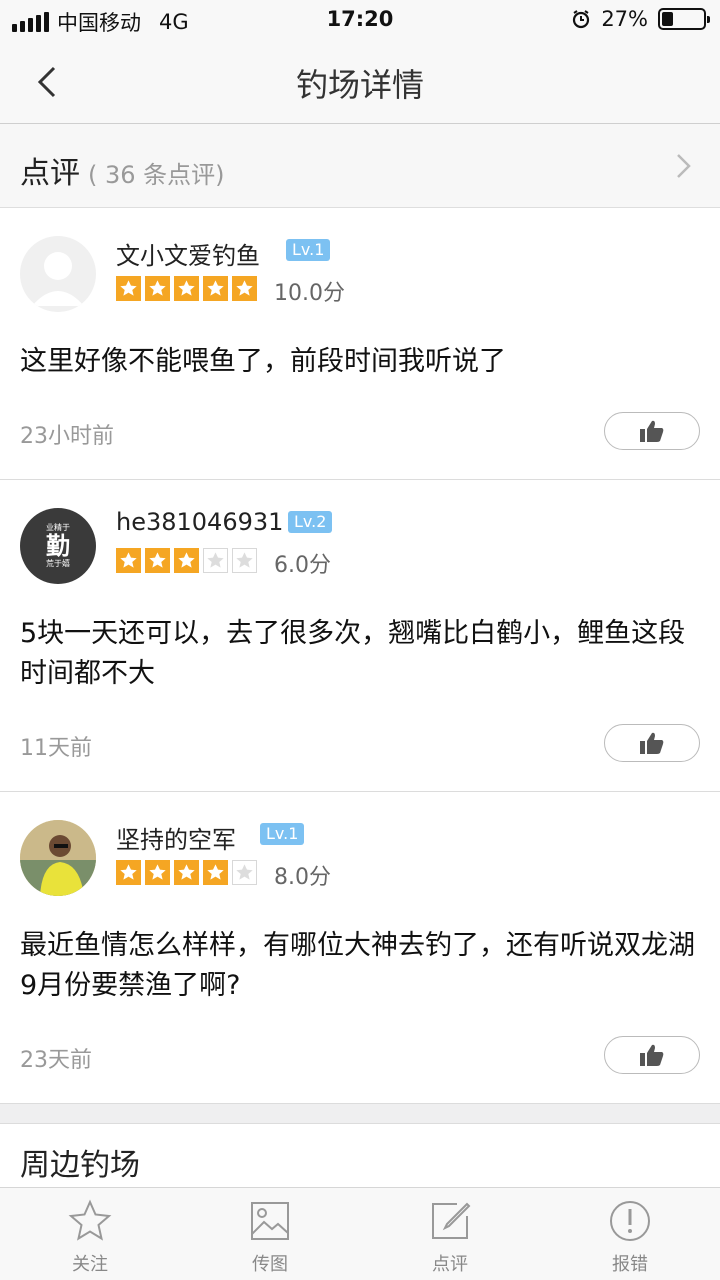 Image resolution: width=720 pixels, height=1280 pixels. I want to click on bottom-tab-bar: 关注 传图 点评 报错, so click(360, 1233).